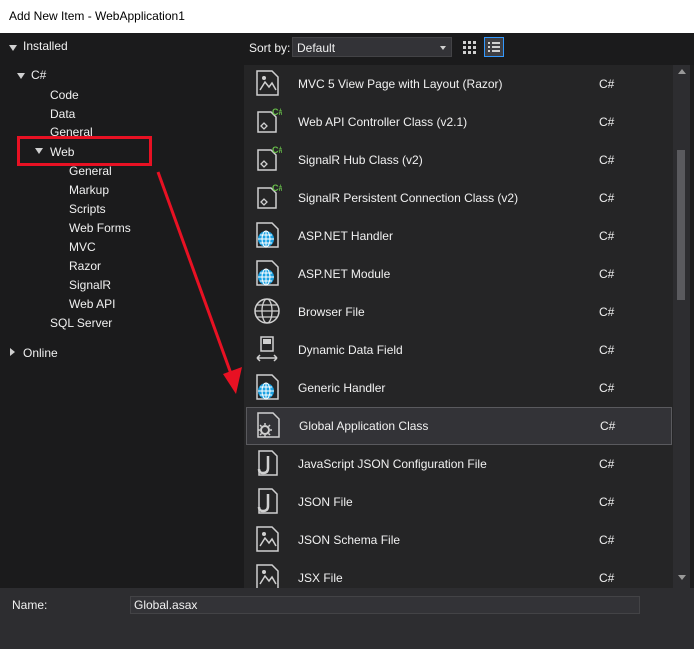 This screenshot has height=649, width=694. I want to click on list-scrollbar, so click(681, 326).